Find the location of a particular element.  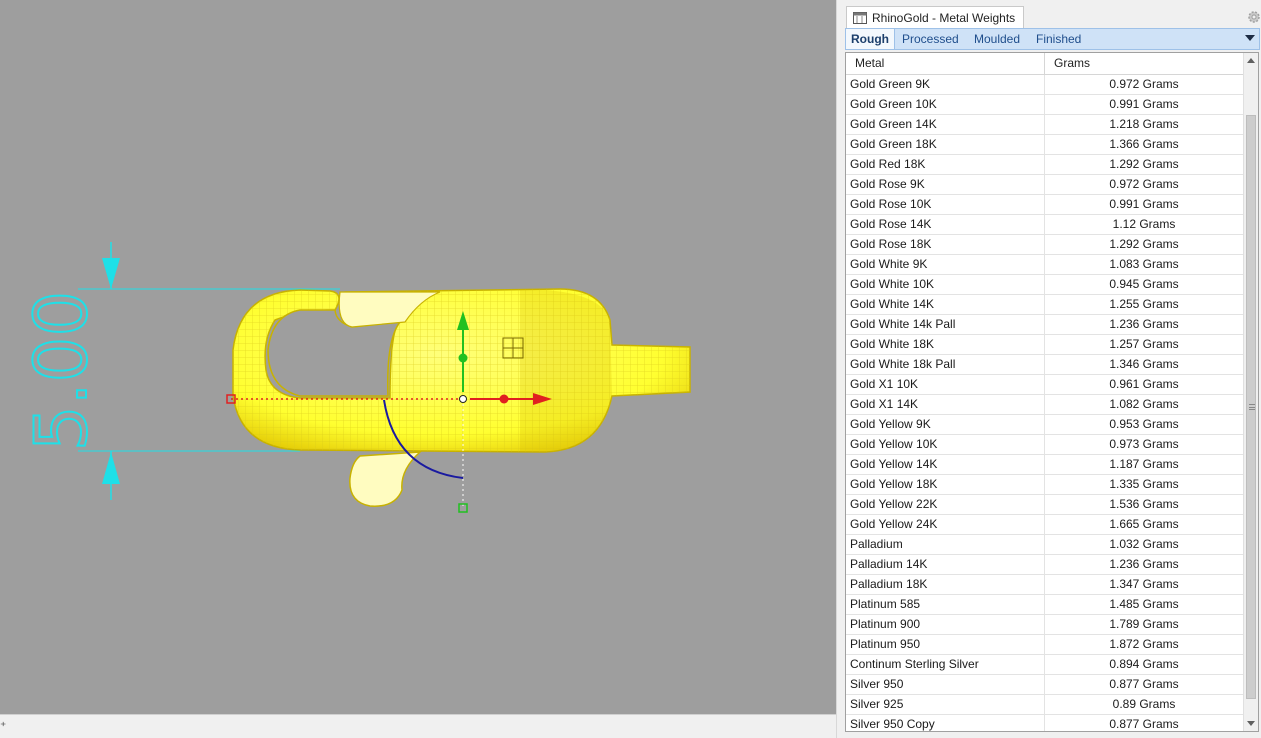

cell-grams-value: 0.953 Grams is located at coordinates (1144, 424).